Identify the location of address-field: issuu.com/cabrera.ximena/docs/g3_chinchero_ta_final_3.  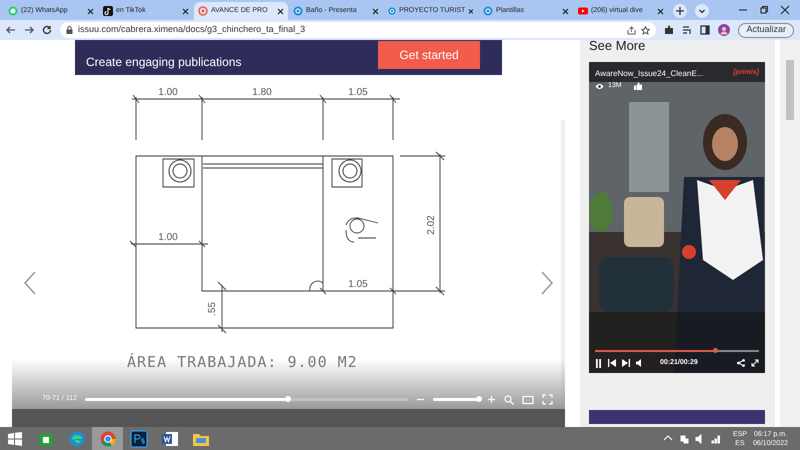
(358, 30).